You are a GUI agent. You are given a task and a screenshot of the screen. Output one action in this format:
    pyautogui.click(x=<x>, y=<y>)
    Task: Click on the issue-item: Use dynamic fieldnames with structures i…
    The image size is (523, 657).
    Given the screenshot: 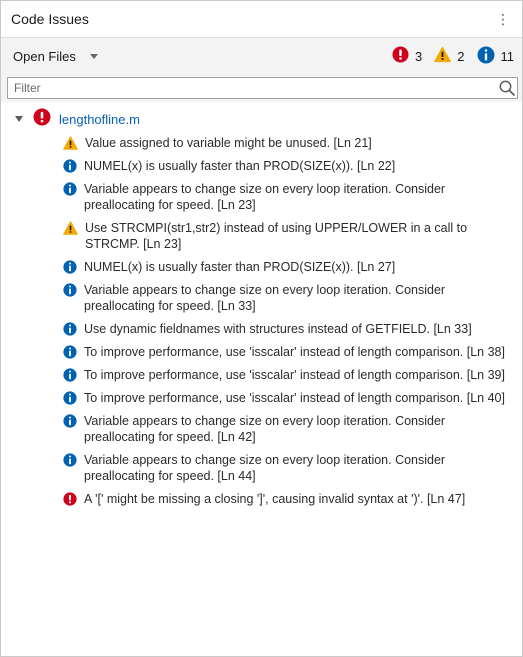 What is the action you would take?
    pyautogui.click(x=261, y=329)
    